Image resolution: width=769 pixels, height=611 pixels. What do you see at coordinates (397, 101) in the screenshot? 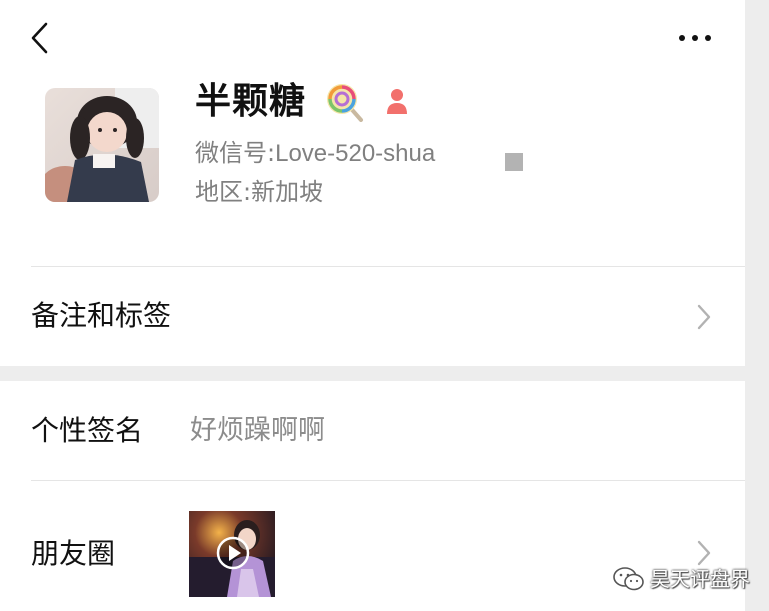
I see `female-icon` at bounding box center [397, 101].